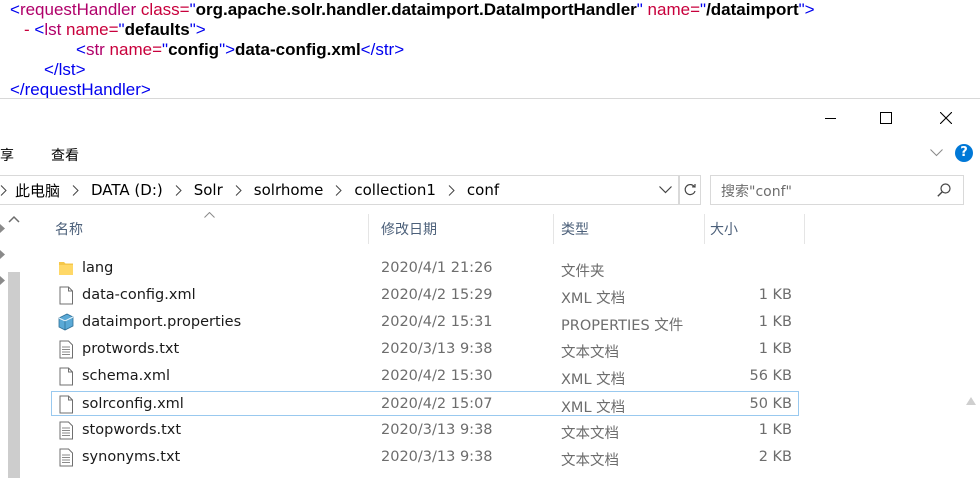 The image size is (980, 478). What do you see at coordinates (139, 295) in the screenshot?
I see `file-name: data-config.xml` at bounding box center [139, 295].